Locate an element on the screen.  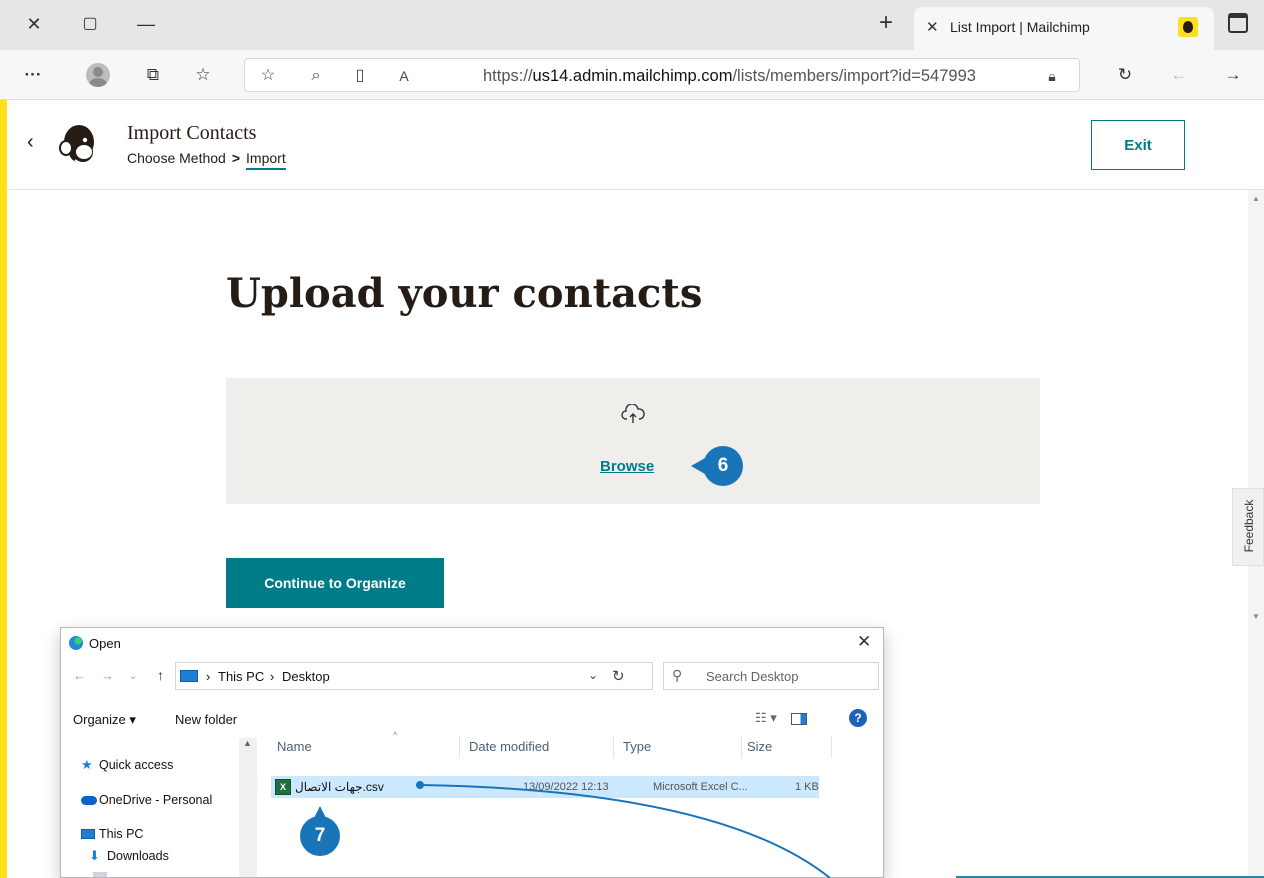
more-icon: ··· is located at coordinates (33, 76).